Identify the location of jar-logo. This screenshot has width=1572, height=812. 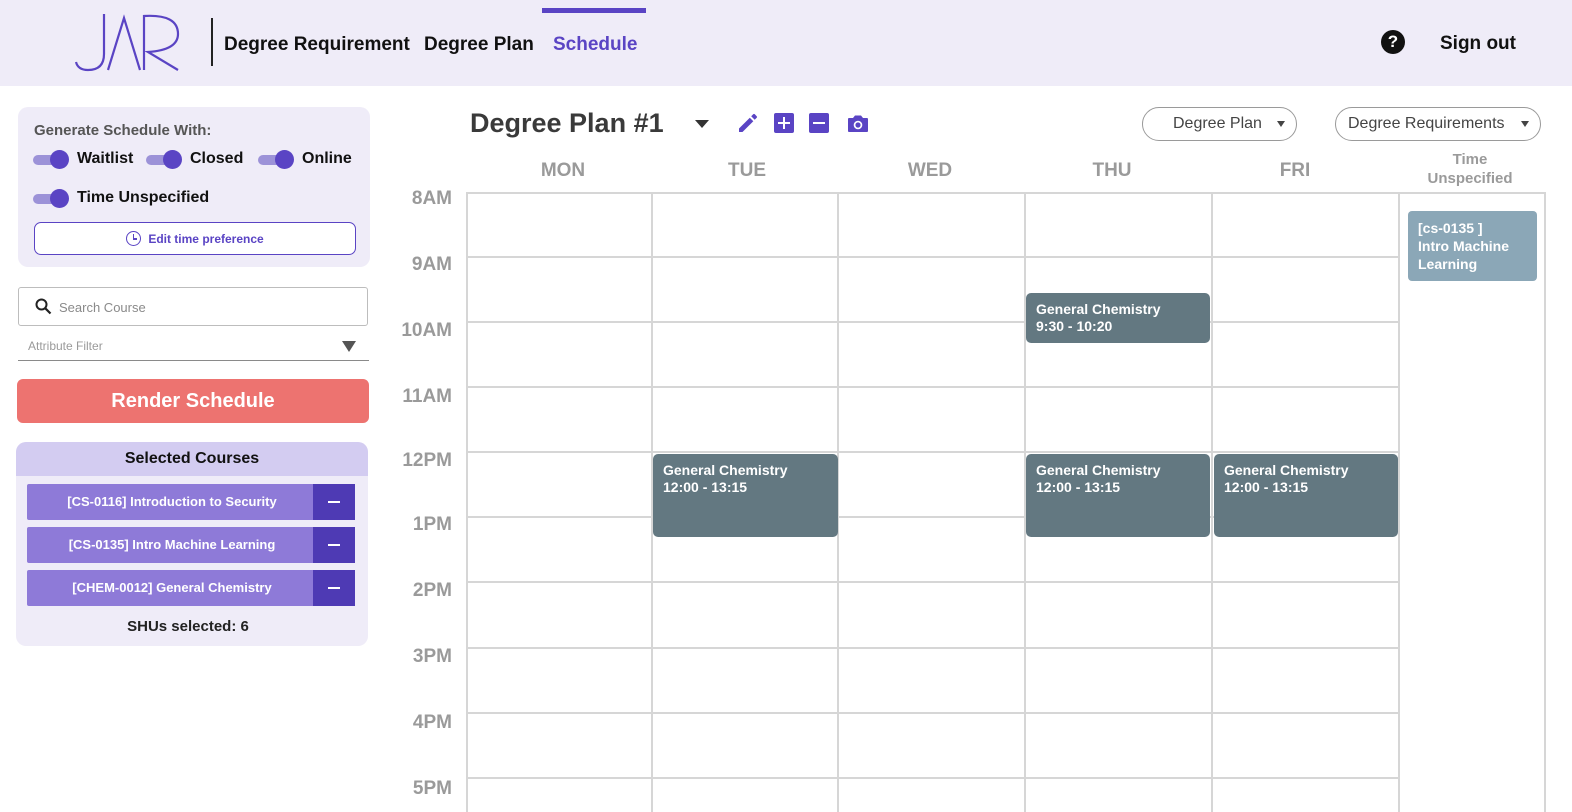
(129, 42).